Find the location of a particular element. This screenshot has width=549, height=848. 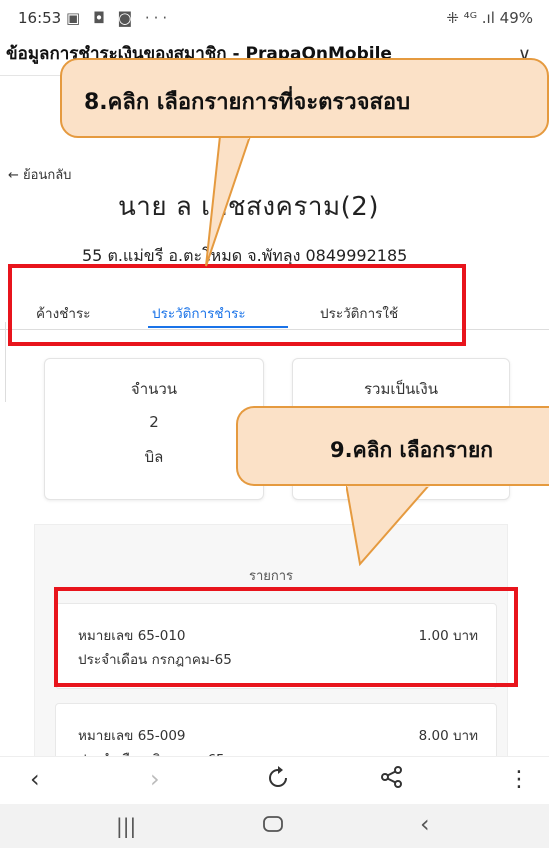

tabs-highlight-box is located at coordinates (237, 305).